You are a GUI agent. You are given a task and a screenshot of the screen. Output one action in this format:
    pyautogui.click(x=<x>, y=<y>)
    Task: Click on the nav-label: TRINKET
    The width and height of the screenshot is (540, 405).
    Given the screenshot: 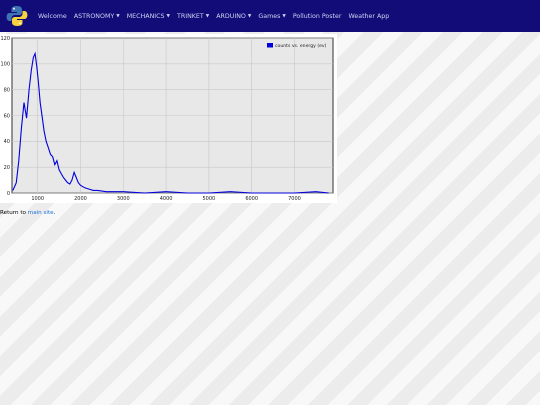 What is the action you would take?
    pyautogui.click(x=190, y=16)
    